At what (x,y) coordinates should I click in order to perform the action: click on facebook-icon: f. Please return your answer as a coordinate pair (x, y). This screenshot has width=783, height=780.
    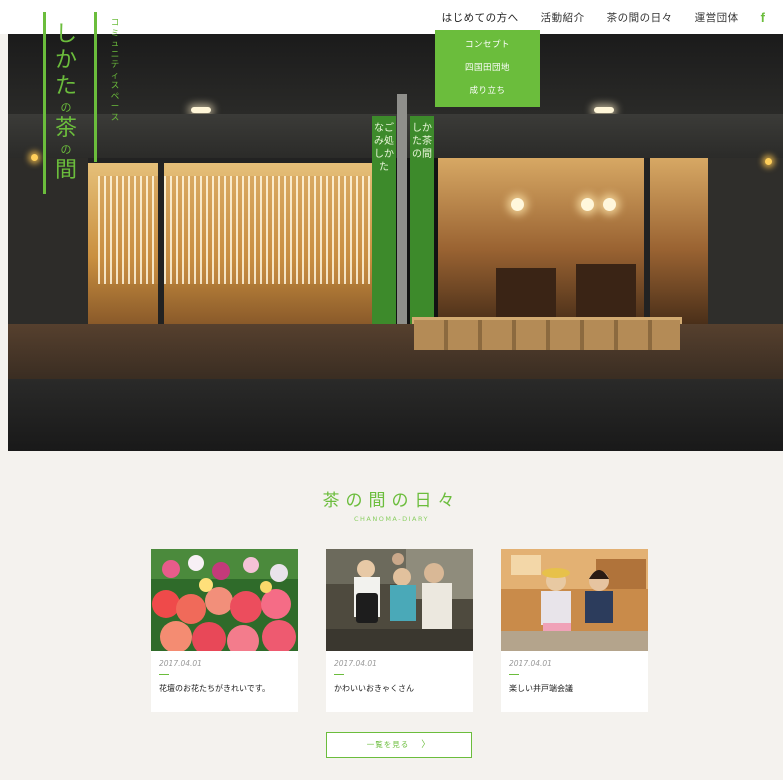
    Looking at the image, I should click on (763, 17).